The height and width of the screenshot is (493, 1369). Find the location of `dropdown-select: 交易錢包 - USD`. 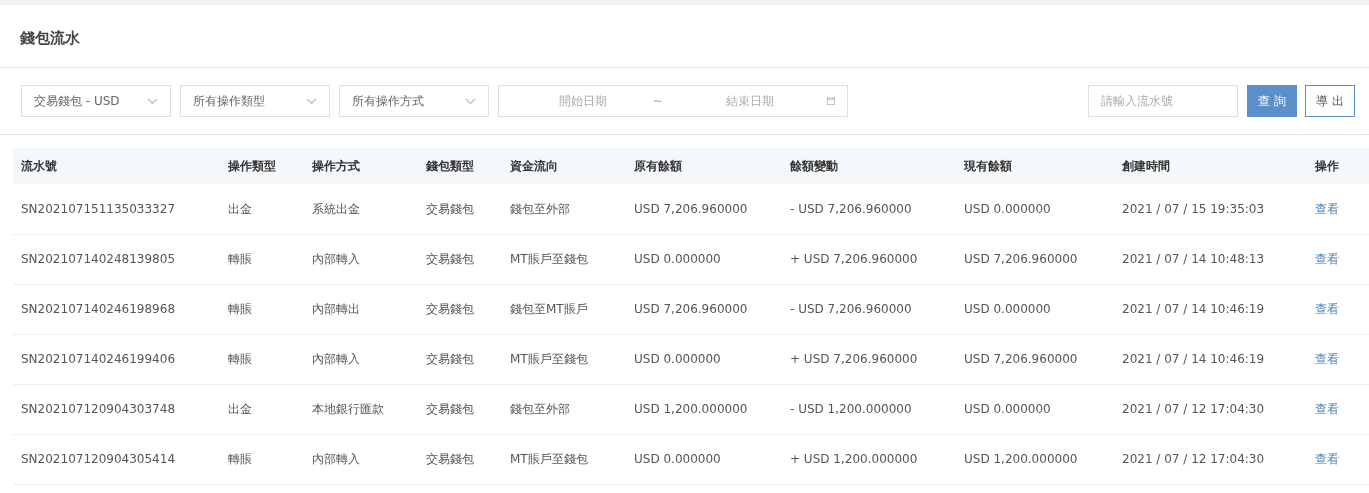

dropdown-select: 交易錢包 - USD is located at coordinates (96, 101).